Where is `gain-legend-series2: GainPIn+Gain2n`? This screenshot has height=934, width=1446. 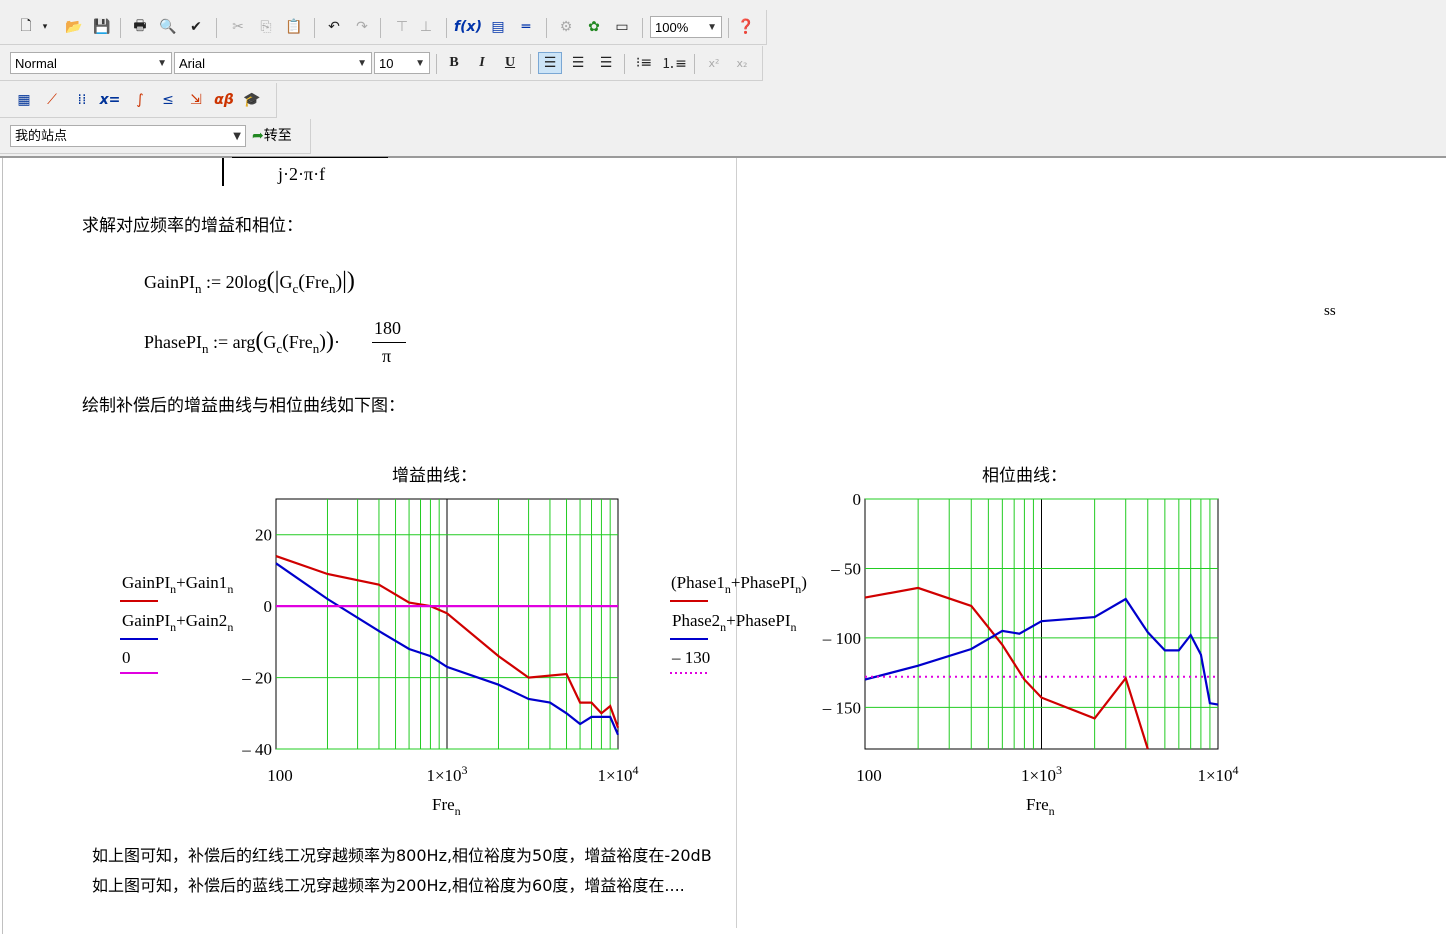
gain-legend-series2: GainPIn+Gain2n is located at coordinates (177, 622).